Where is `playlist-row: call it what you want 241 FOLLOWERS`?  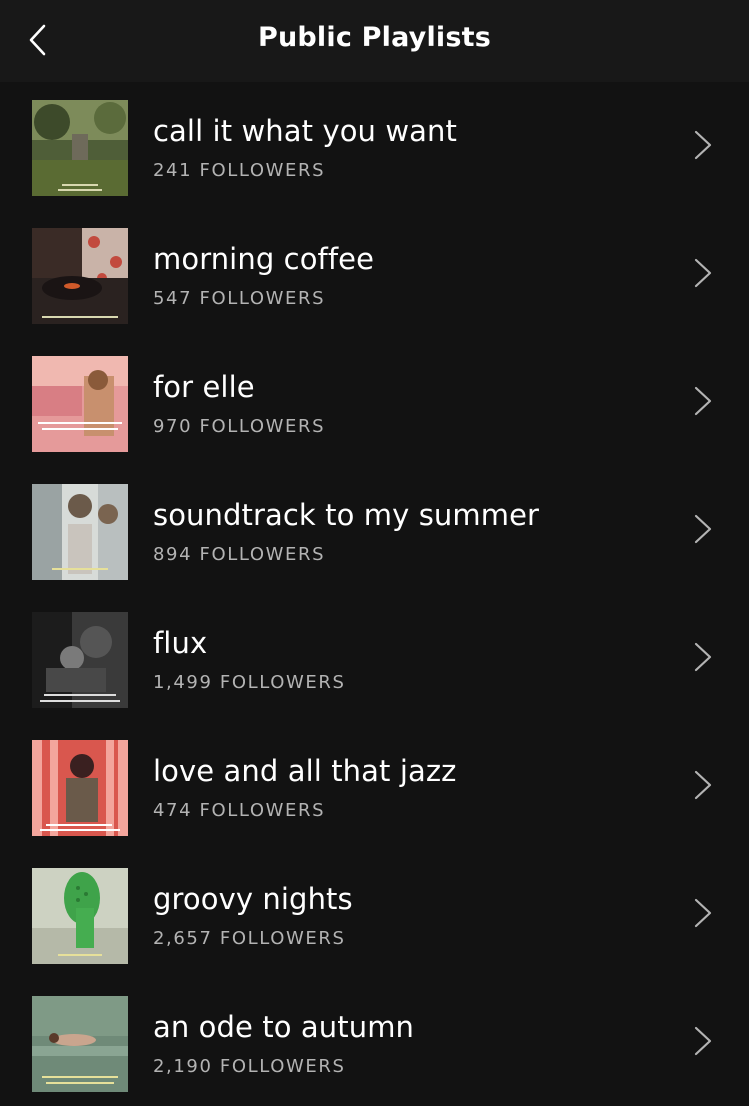 playlist-row: call it what you want 241 FOLLOWERS is located at coordinates (374, 146).